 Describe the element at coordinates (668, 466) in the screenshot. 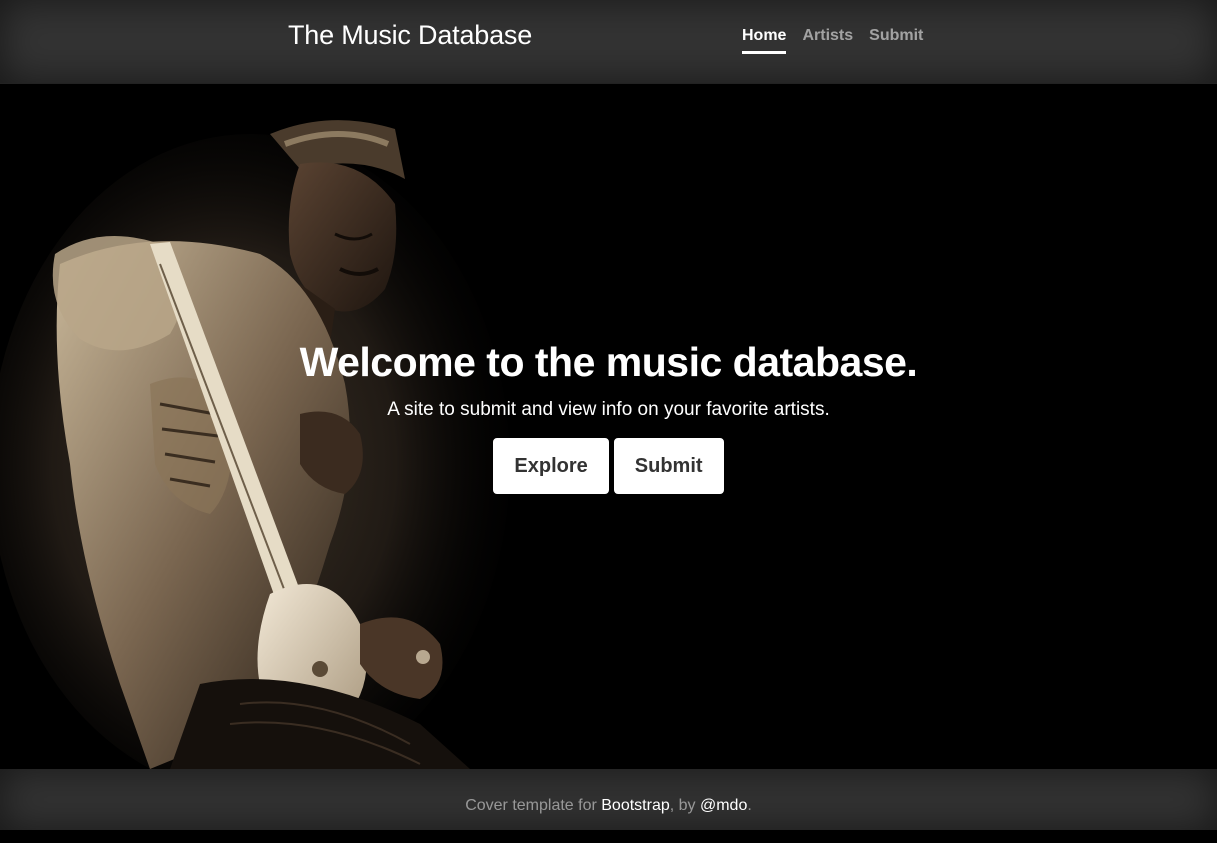

I see `submit-button: Submit` at that location.